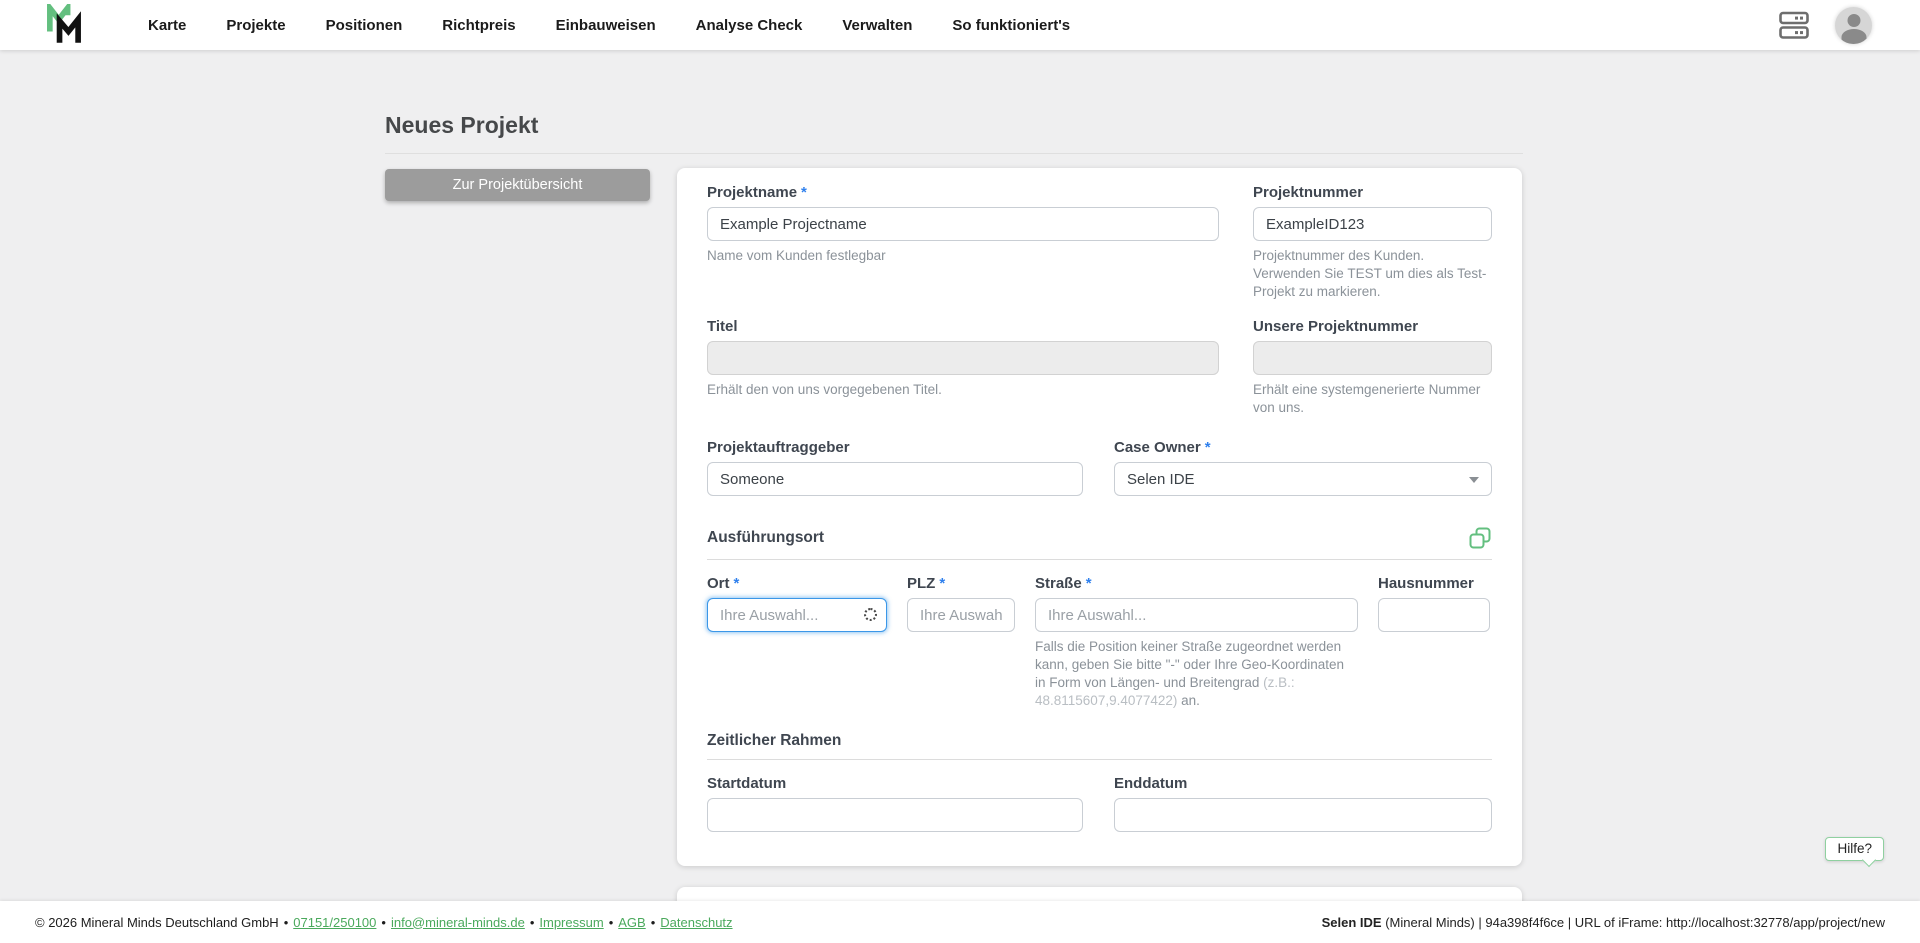 This screenshot has width=1920, height=943. I want to click on projektname-label: Projektname *, so click(757, 192).